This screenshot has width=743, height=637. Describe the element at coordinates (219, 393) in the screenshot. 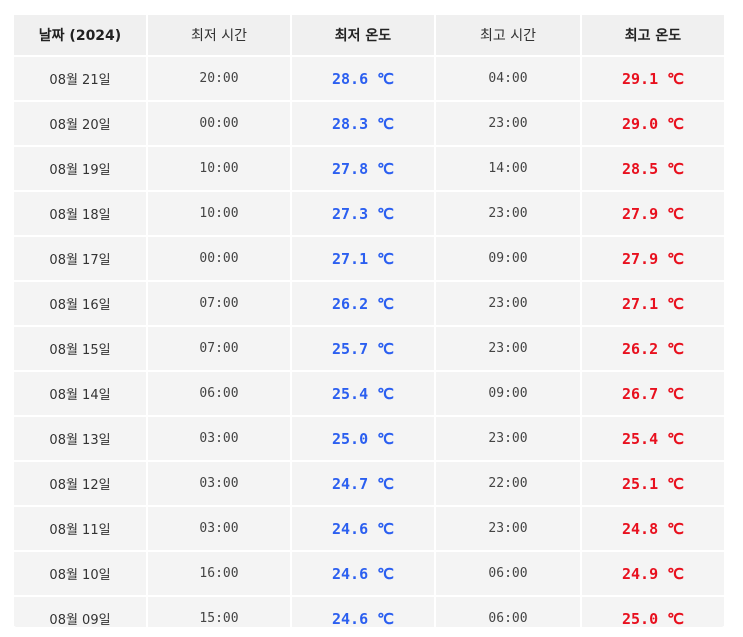

I see `cell-min-time: 06:00` at that location.